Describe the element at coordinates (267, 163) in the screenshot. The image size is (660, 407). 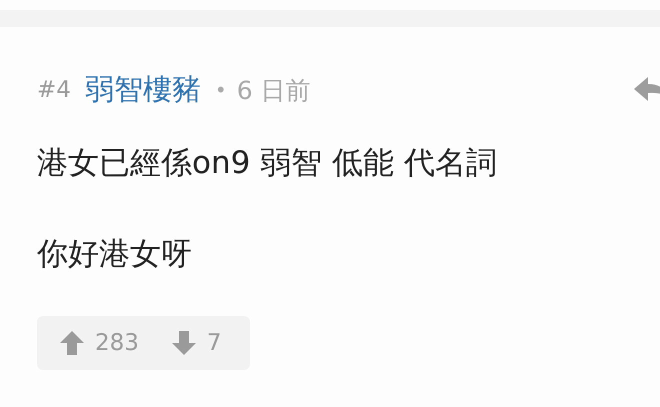
I see `comment-text: 港女已經係on9 弱智 低能 代名詞` at that location.